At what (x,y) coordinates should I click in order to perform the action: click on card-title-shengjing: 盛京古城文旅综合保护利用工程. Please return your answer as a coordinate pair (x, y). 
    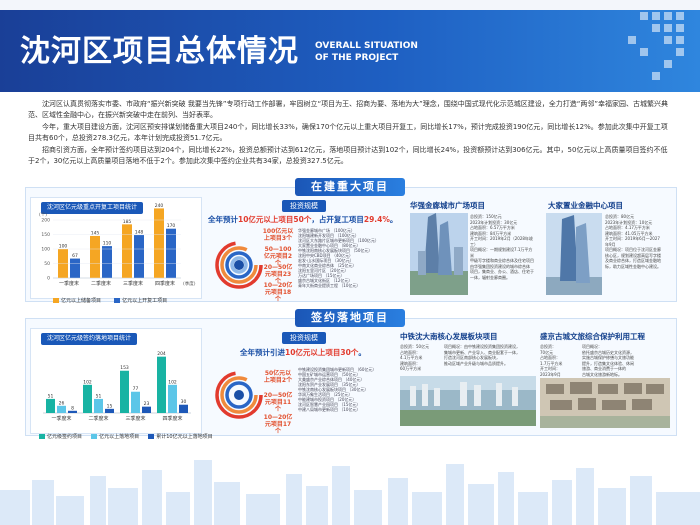
    Looking at the image, I should click on (592, 336).